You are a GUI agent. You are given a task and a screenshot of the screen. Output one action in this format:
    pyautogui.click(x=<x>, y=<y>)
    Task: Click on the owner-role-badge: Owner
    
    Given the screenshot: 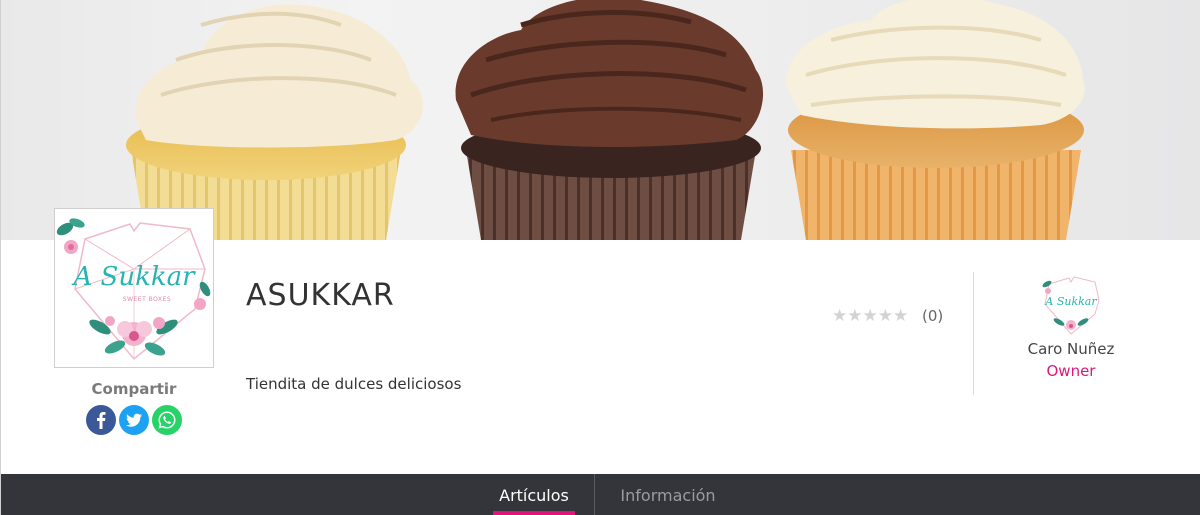 What is the action you would take?
    pyautogui.click(x=1071, y=371)
    